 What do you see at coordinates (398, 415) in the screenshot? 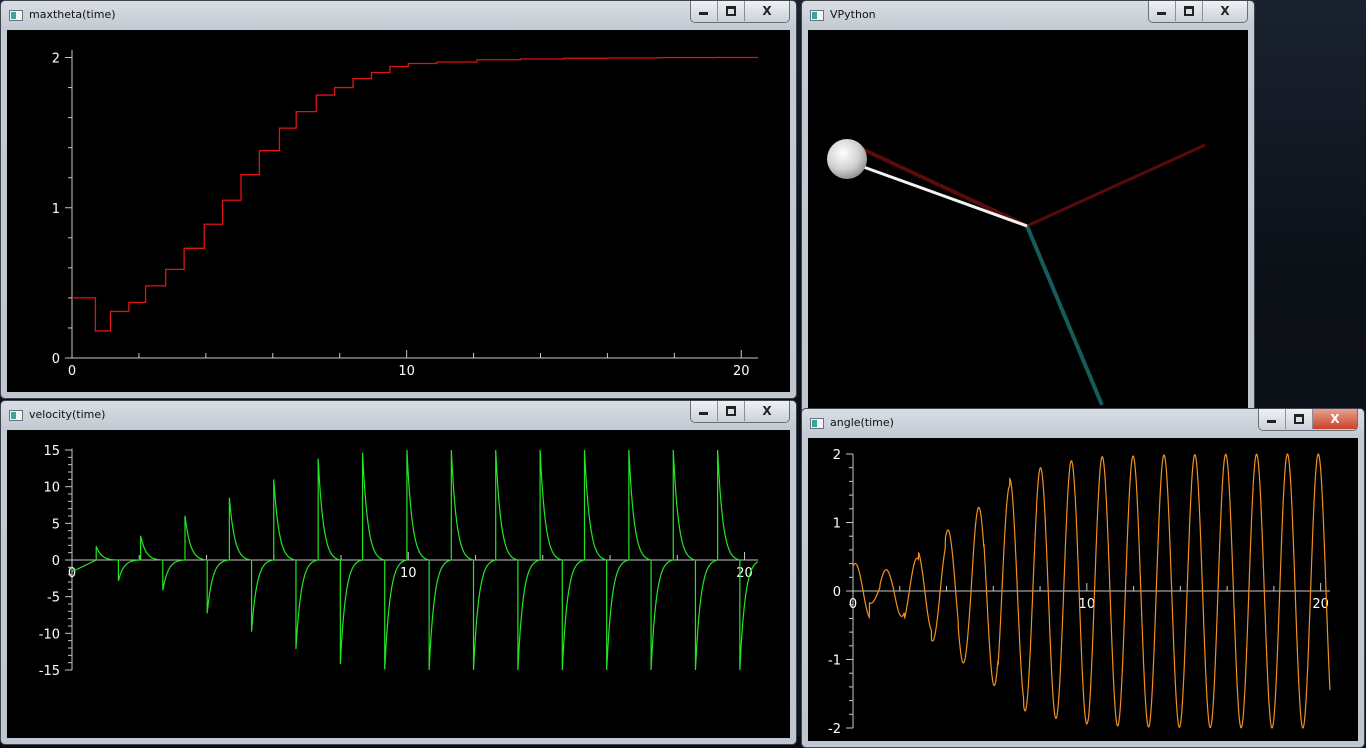
I see `velocity-titlebar: velocity(time) X` at bounding box center [398, 415].